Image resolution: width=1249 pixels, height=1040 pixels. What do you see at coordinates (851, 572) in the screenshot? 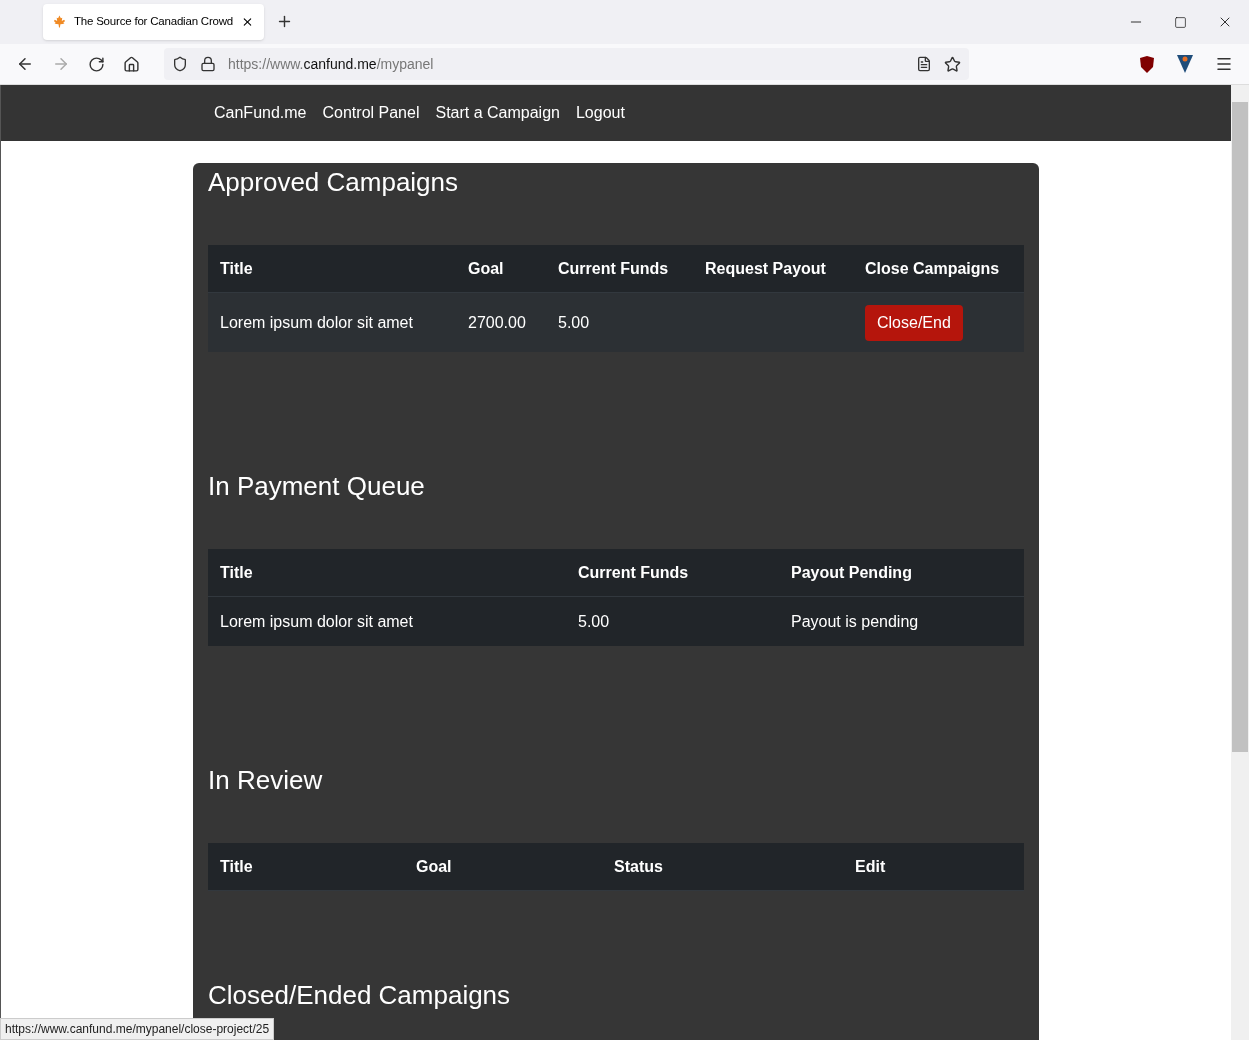
I see `column-header: Payout Pending` at bounding box center [851, 572].